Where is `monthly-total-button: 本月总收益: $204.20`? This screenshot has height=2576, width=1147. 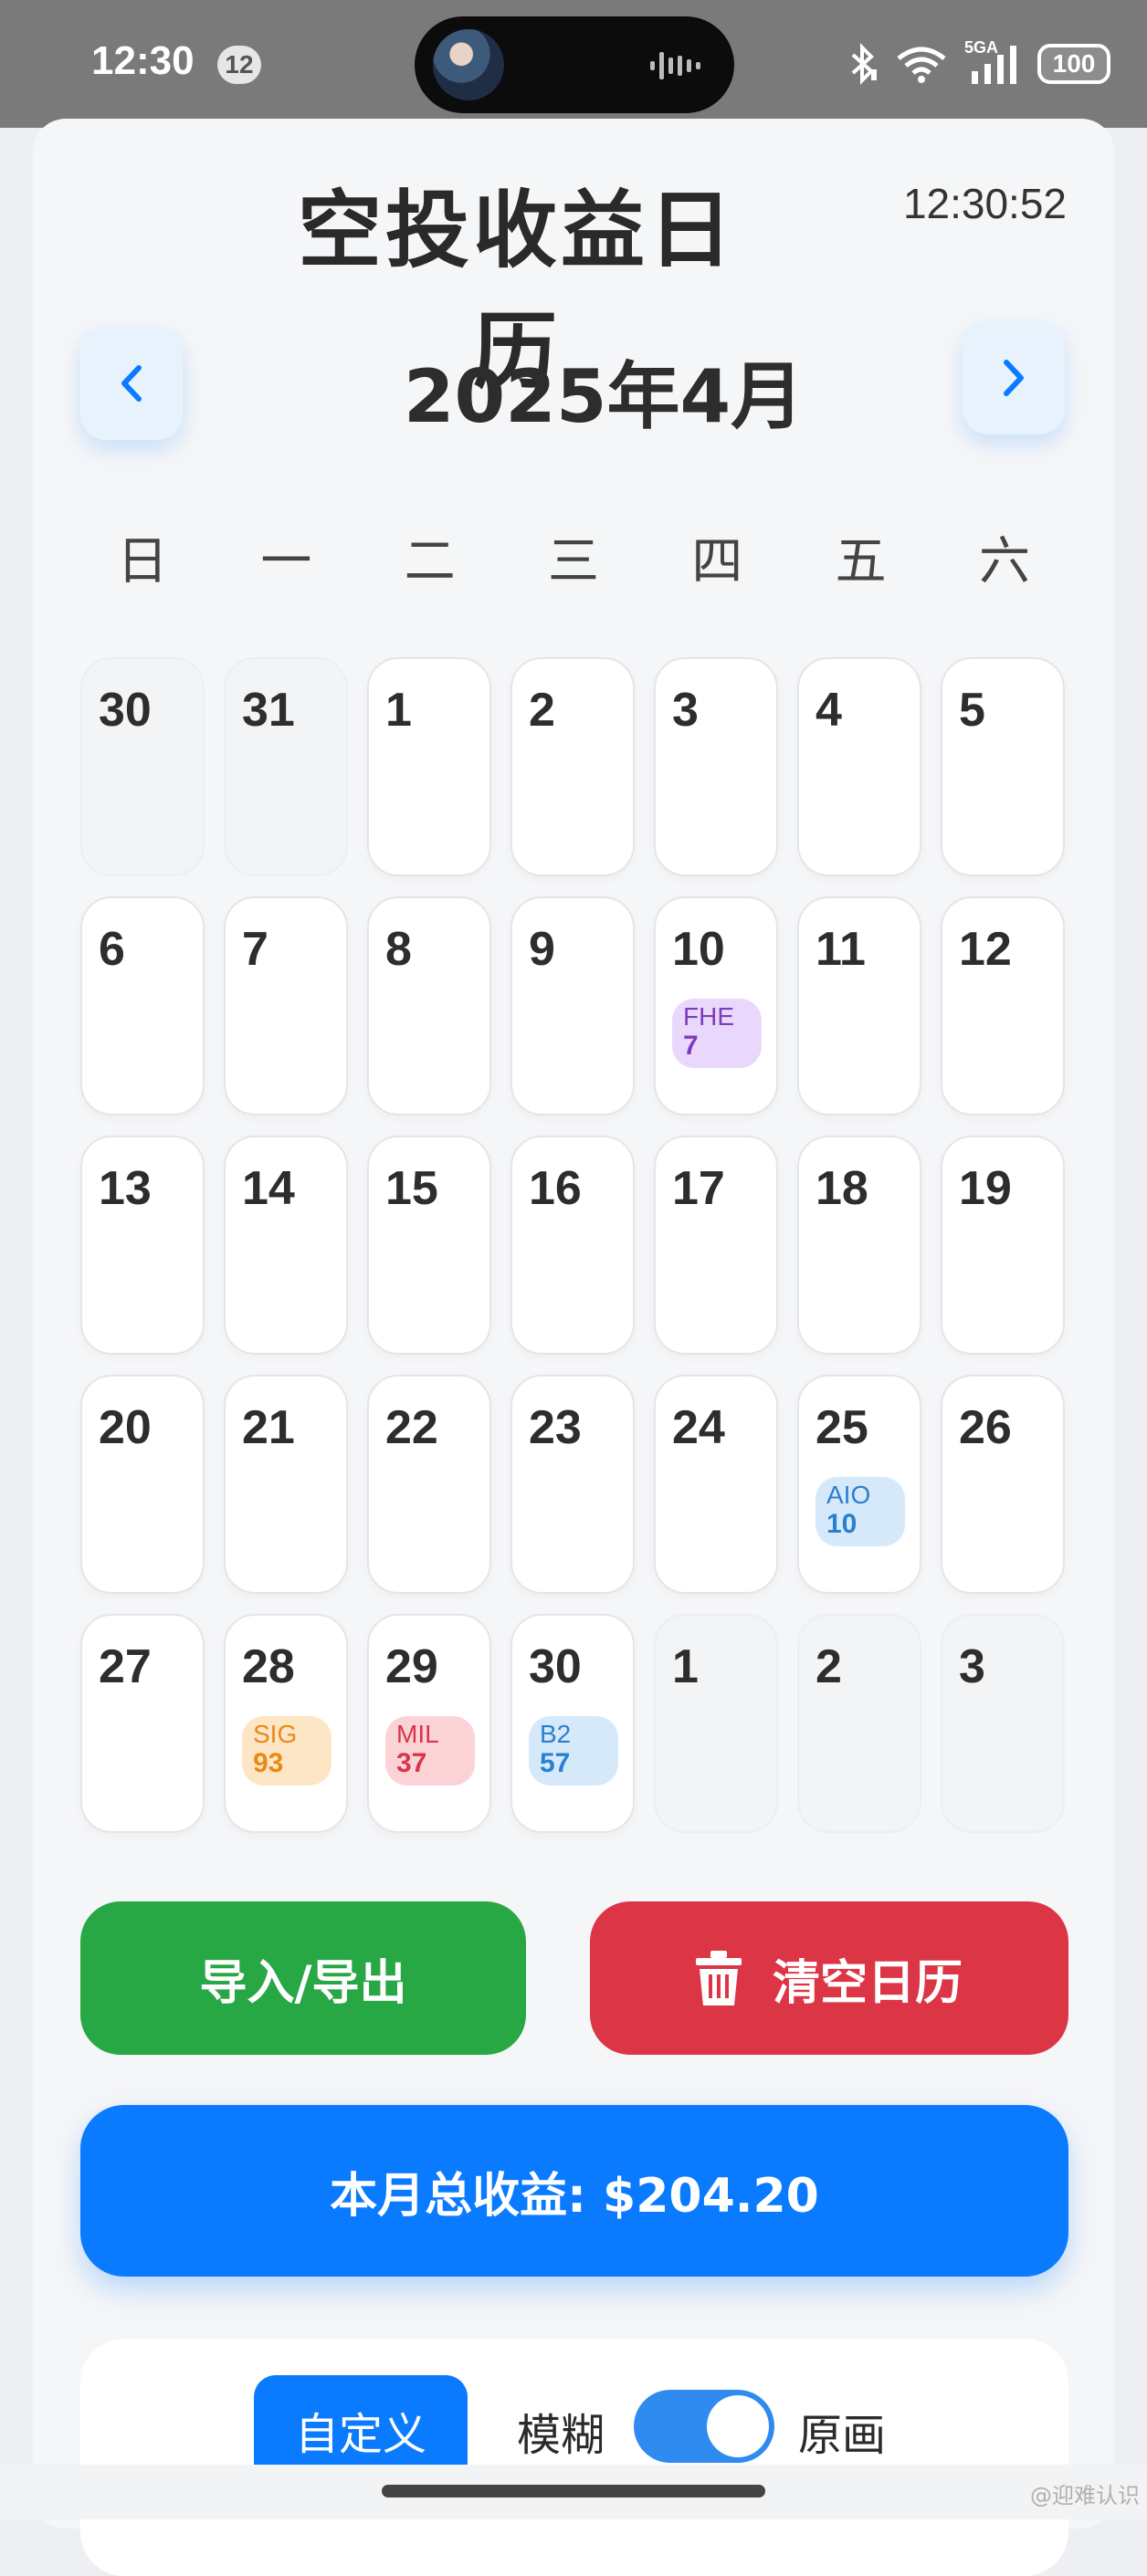
monthly-total-button: 本月总收益: $204.20 is located at coordinates (574, 2191).